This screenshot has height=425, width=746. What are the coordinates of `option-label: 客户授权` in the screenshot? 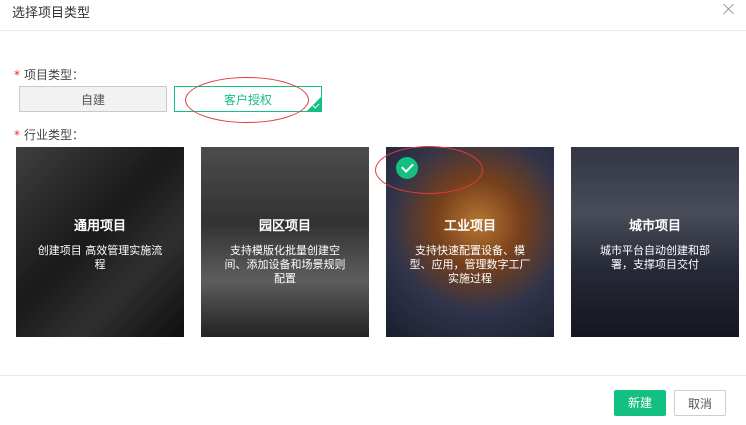 It's located at (247, 100).